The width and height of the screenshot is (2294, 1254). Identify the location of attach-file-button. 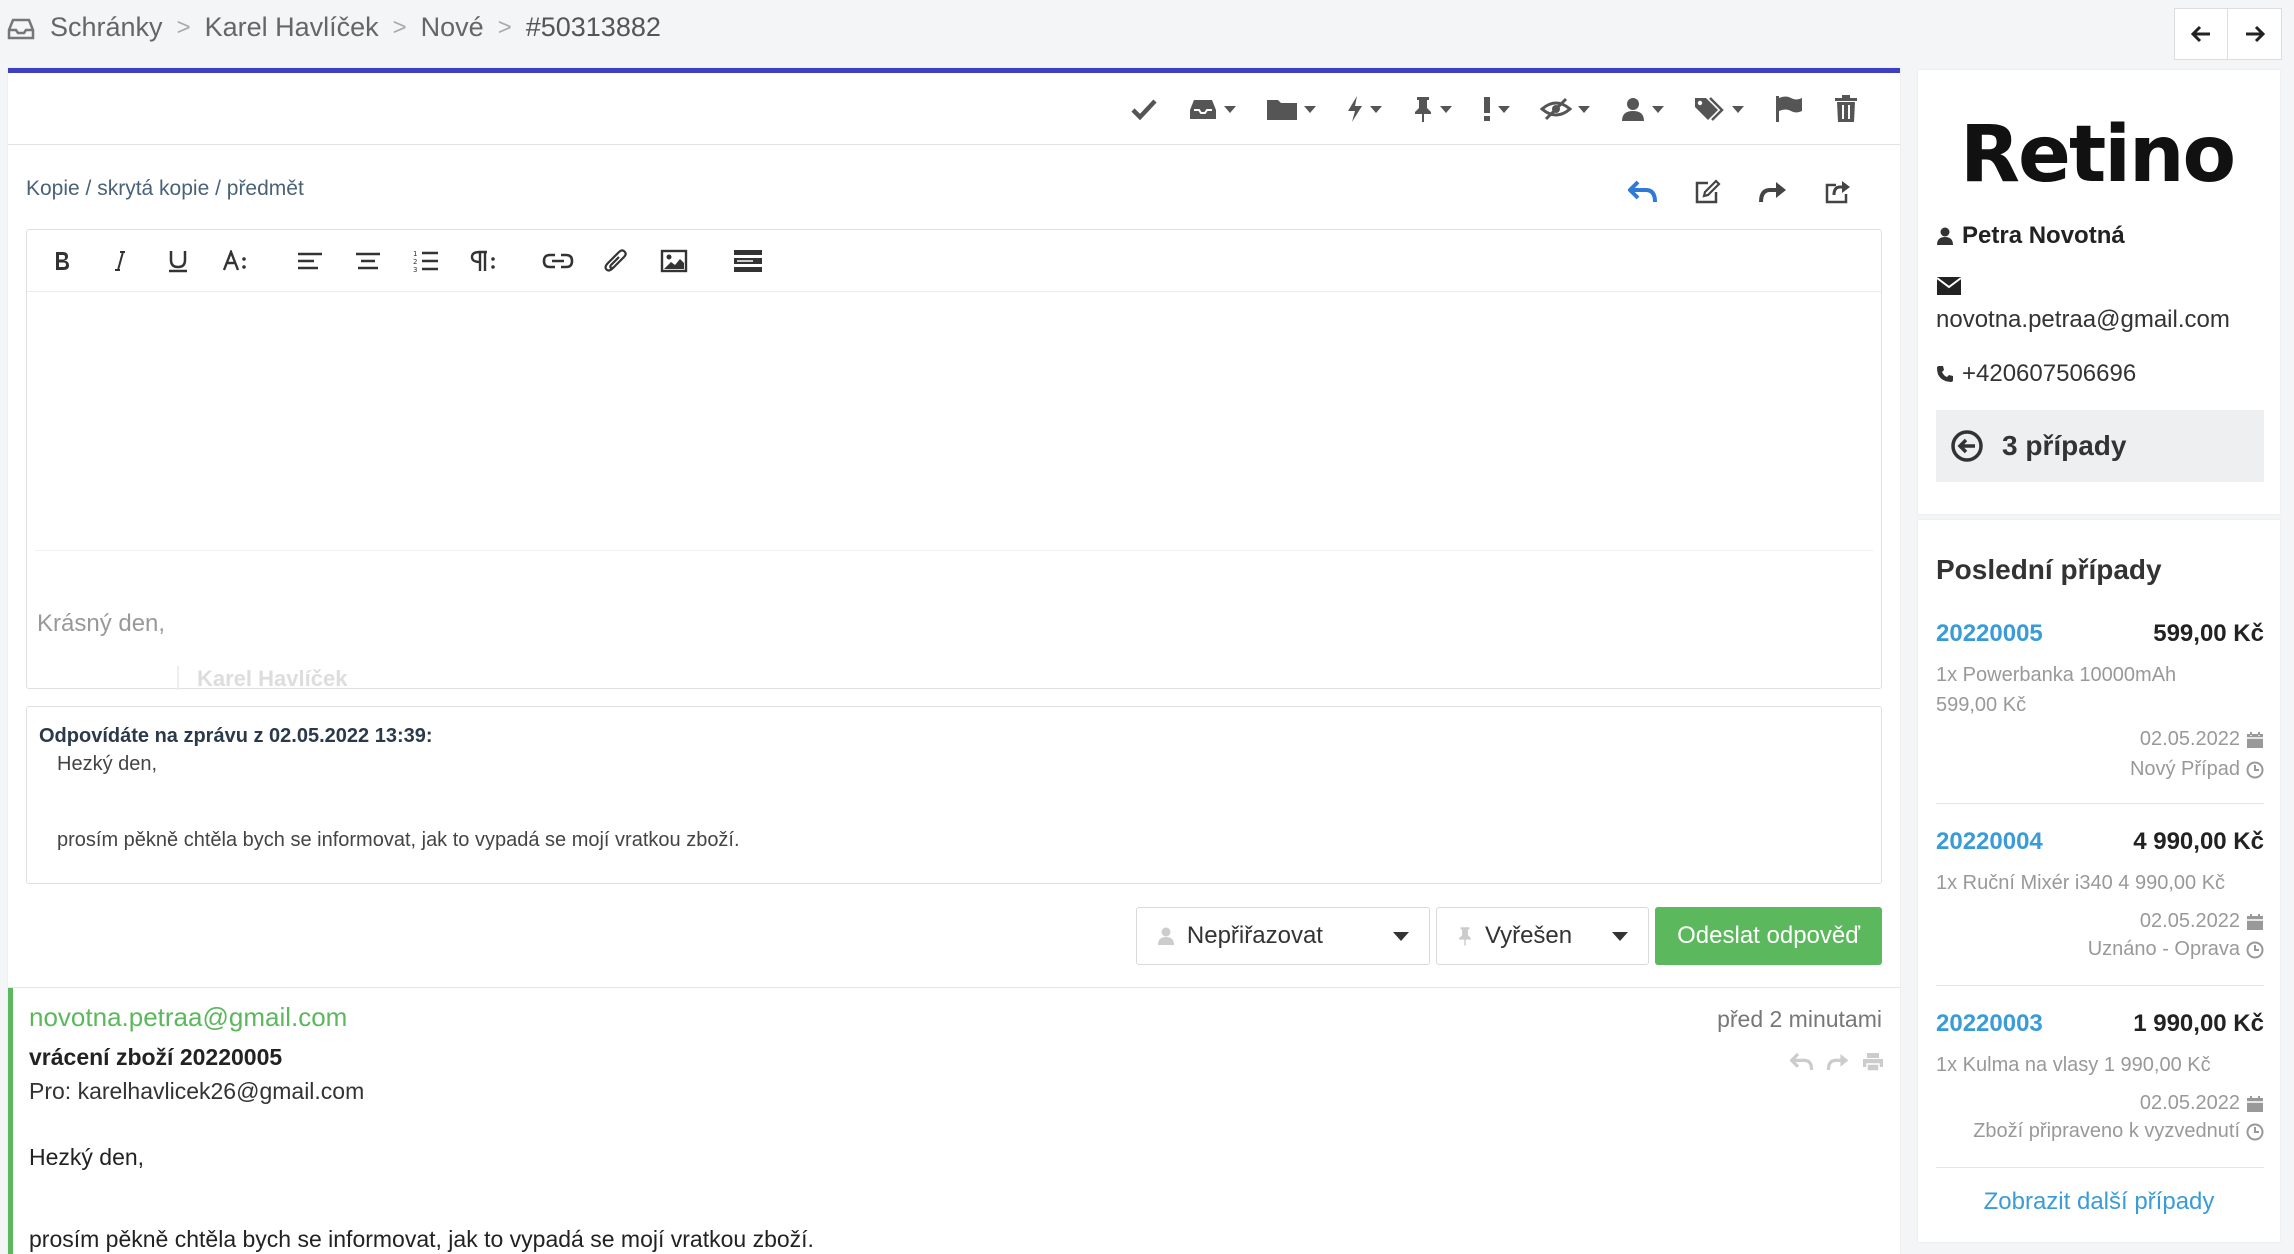
(616, 261).